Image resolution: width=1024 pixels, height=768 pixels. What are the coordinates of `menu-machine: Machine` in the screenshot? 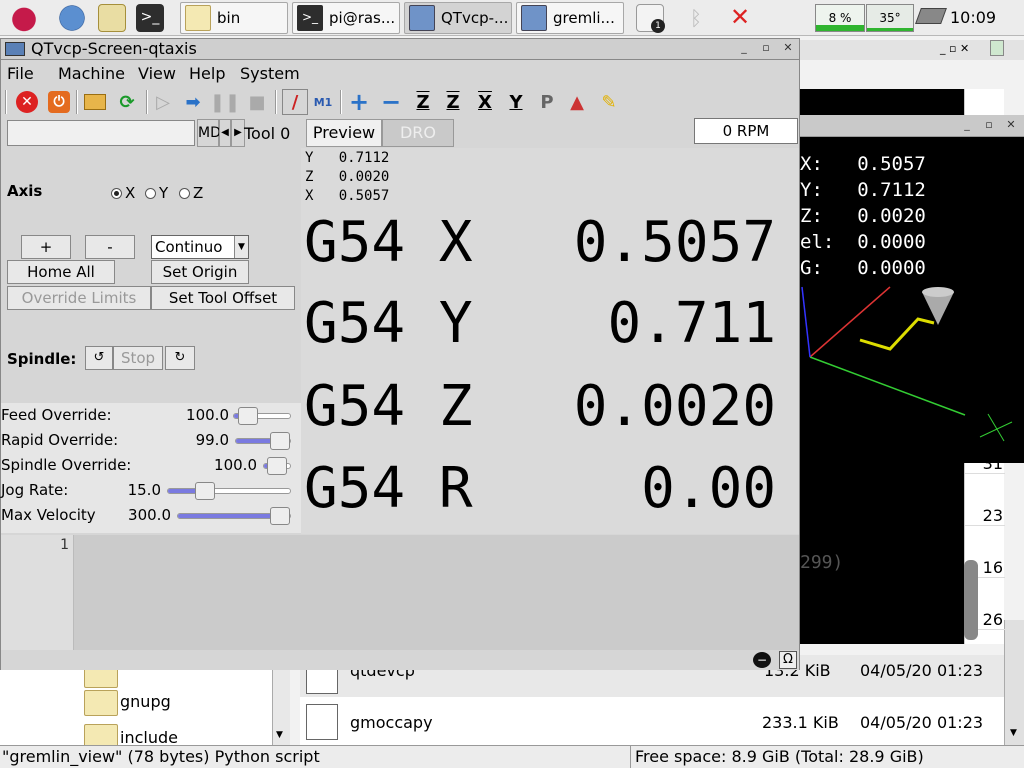 It's located at (91, 73).